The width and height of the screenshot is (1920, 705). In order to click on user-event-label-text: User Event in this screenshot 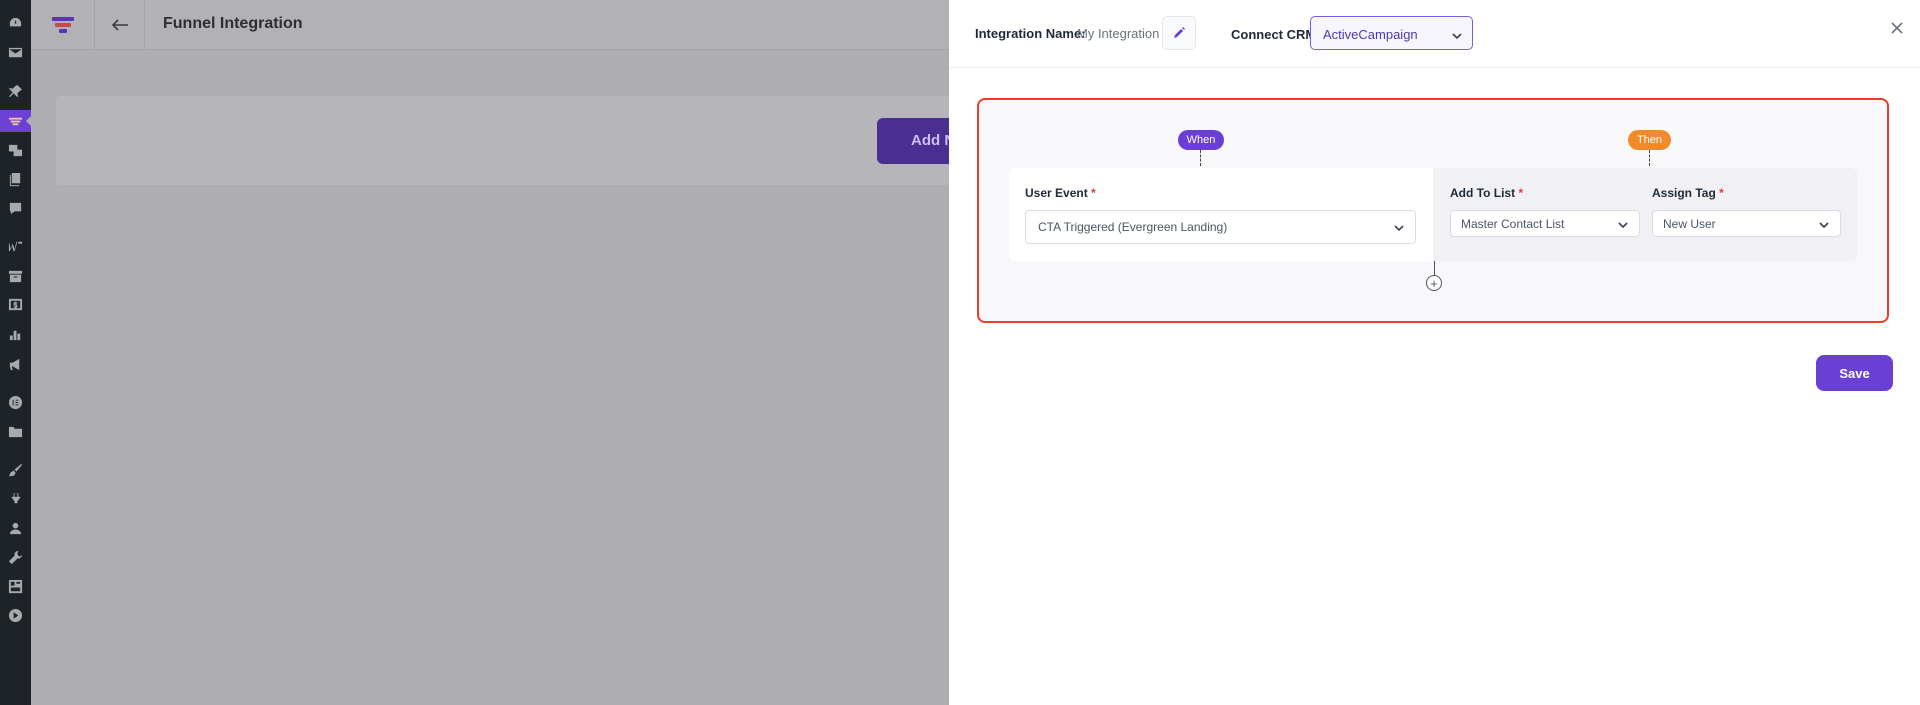, I will do `click(1056, 193)`.